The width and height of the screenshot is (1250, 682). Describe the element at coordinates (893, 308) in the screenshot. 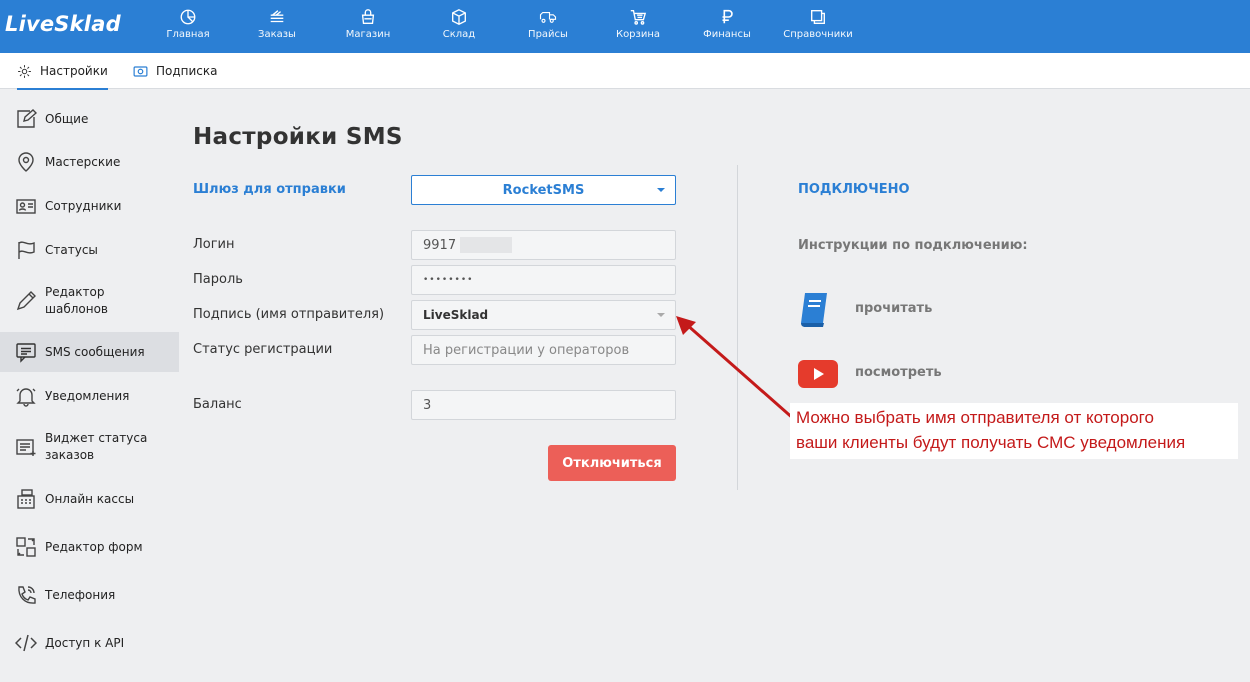

I see `read-link: прочитать` at that location.